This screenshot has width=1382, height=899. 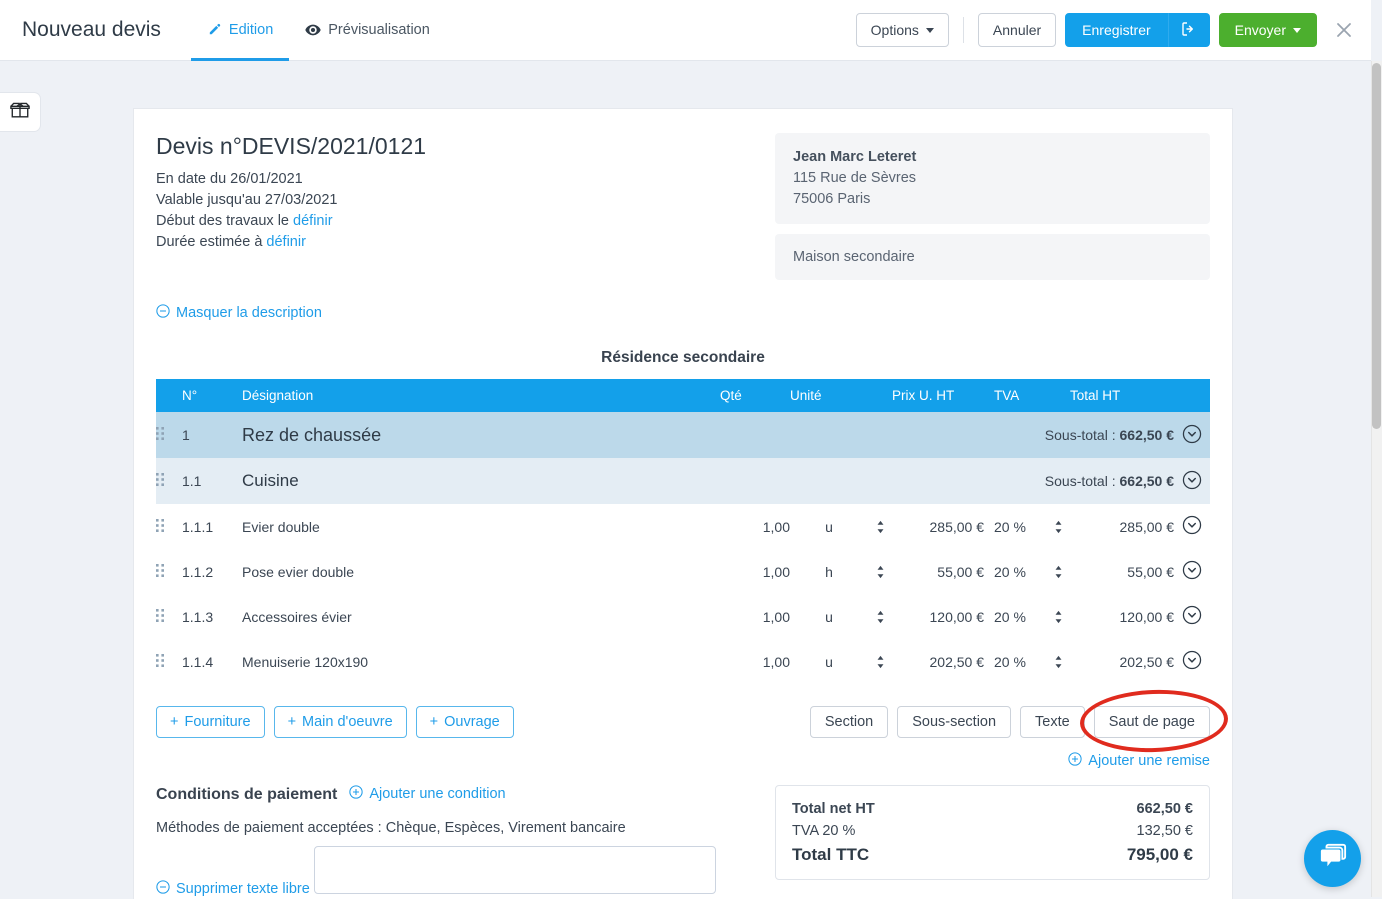 What do you see at coordinates (212, 435) in the screenshot?
I see `row-number: 1` at bounding box center [212, 435].